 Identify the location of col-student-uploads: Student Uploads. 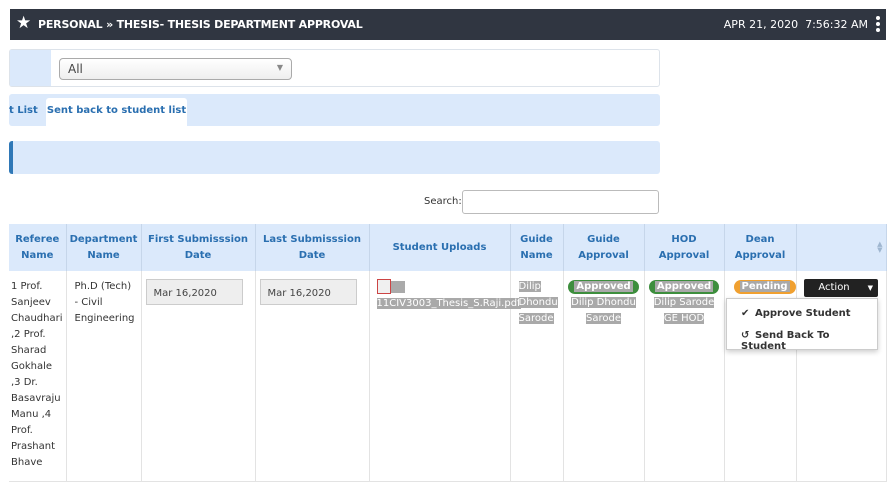
(440, 247).